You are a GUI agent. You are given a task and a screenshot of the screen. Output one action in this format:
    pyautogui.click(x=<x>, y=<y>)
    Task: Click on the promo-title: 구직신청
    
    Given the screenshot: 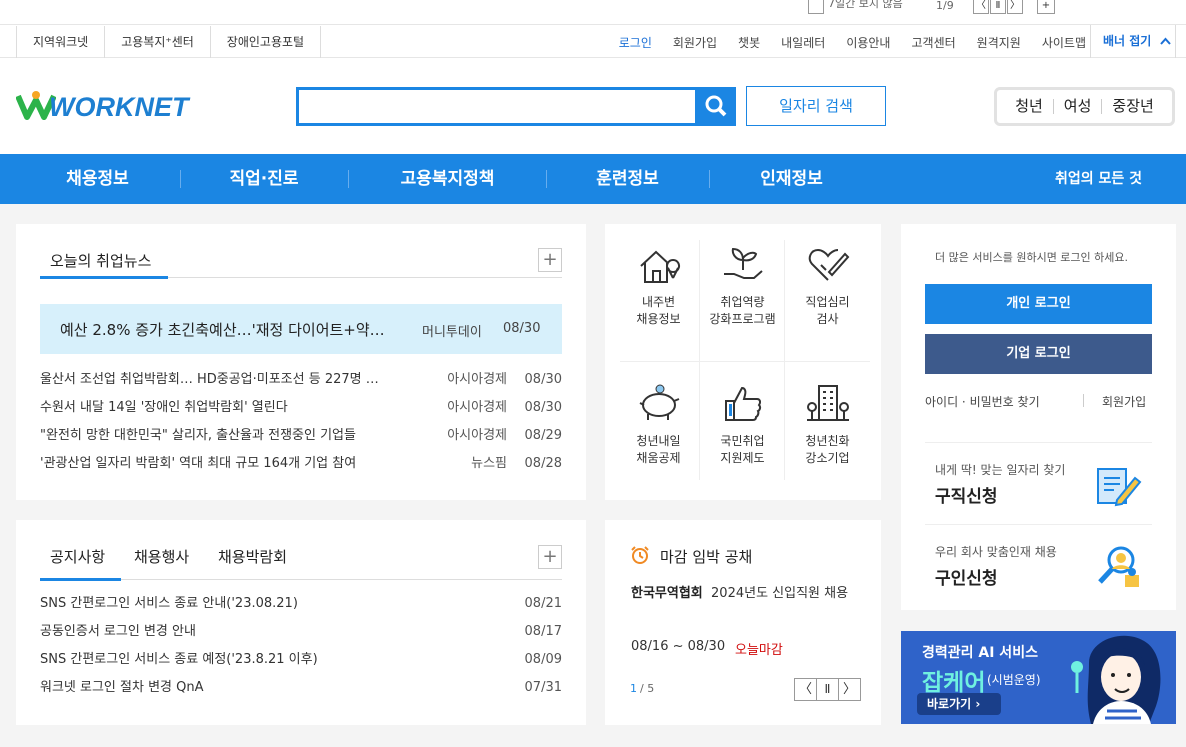 What is the action you would take?
    pyautogui.click(x=966, y=497)
    